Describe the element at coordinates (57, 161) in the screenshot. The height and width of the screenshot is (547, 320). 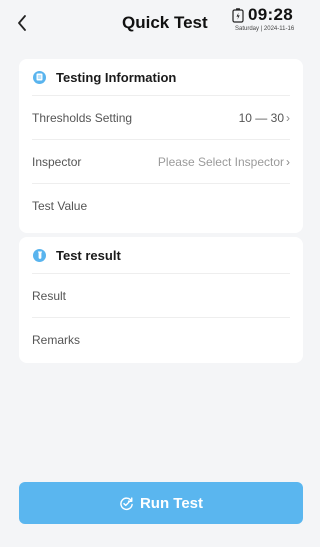
I see `inspector-label: Inspector` at that location.